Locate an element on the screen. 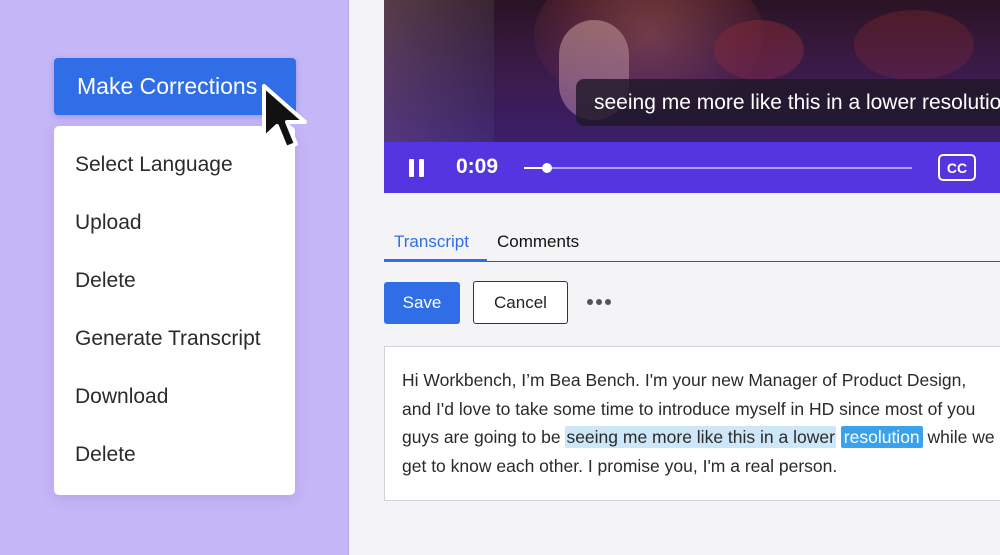 This screenshot has width=1000, height=555. pause-icon is located at coordinates (417, 168).